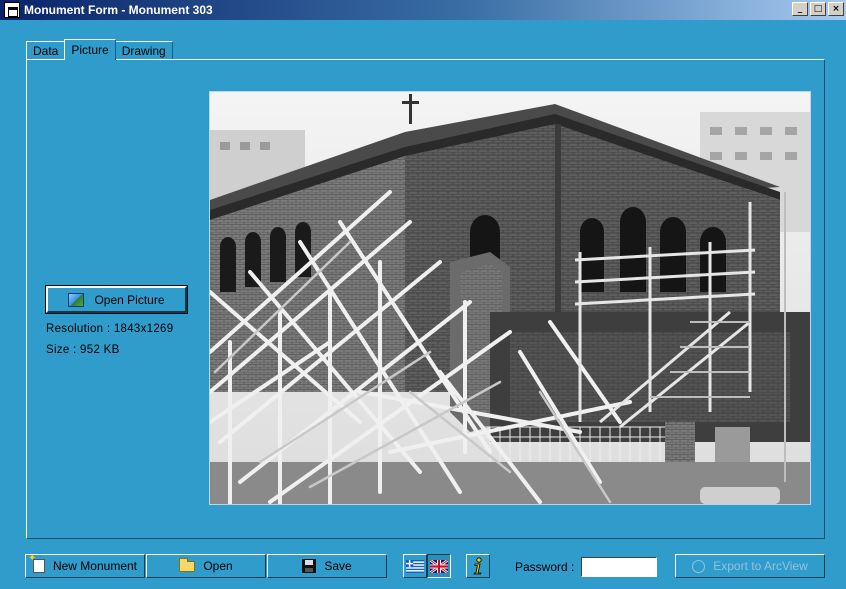 This screenshot has width=846, height=589. I want to click on tab-strip: Data Picture Drawing, so click(99, 49).